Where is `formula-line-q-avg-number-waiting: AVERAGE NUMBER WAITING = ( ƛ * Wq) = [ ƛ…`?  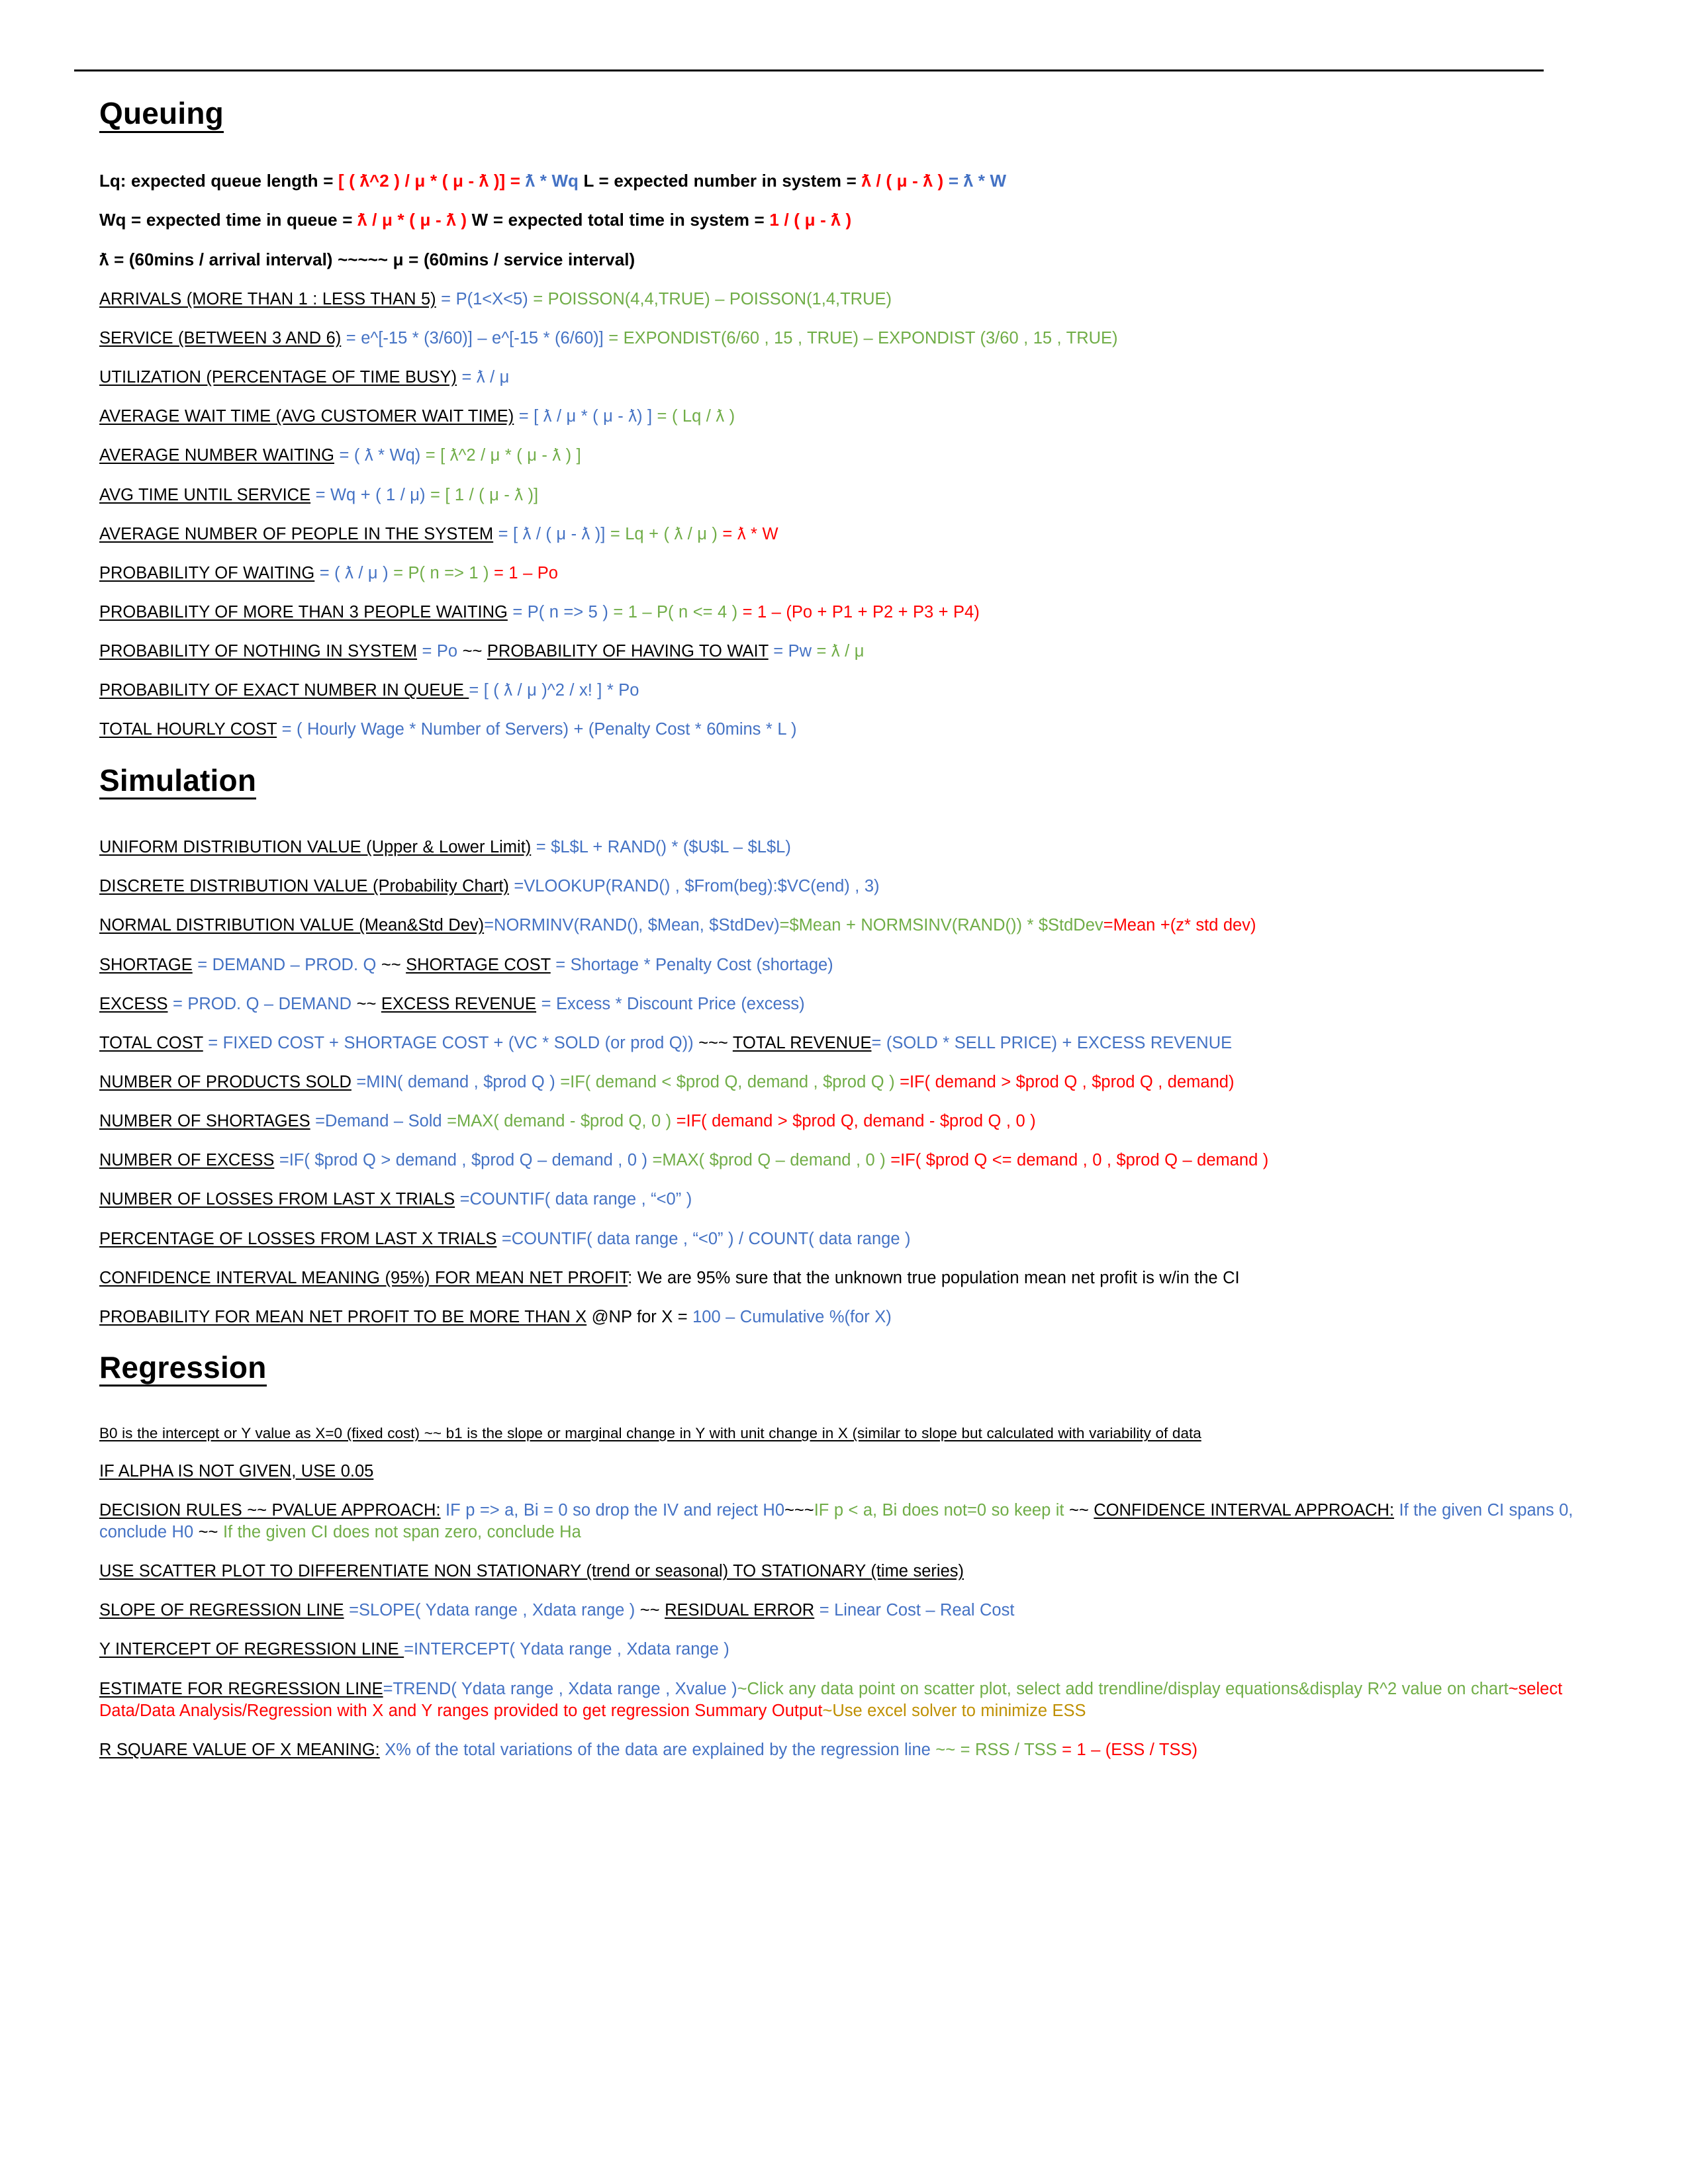
formula-line-q-avg-number-waiting: AVERAGE NUMBER WAITING = ( ƛ * Wq) = [ ƛ… is located at coordinates (844, 456).